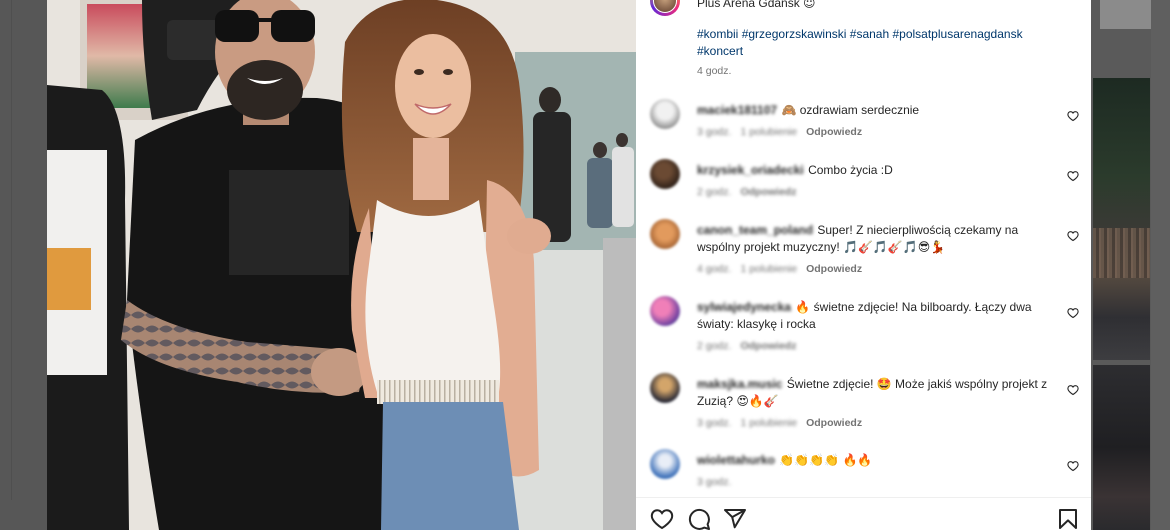  I want to click on comment-username: maksjka.music, so click(739, 384).